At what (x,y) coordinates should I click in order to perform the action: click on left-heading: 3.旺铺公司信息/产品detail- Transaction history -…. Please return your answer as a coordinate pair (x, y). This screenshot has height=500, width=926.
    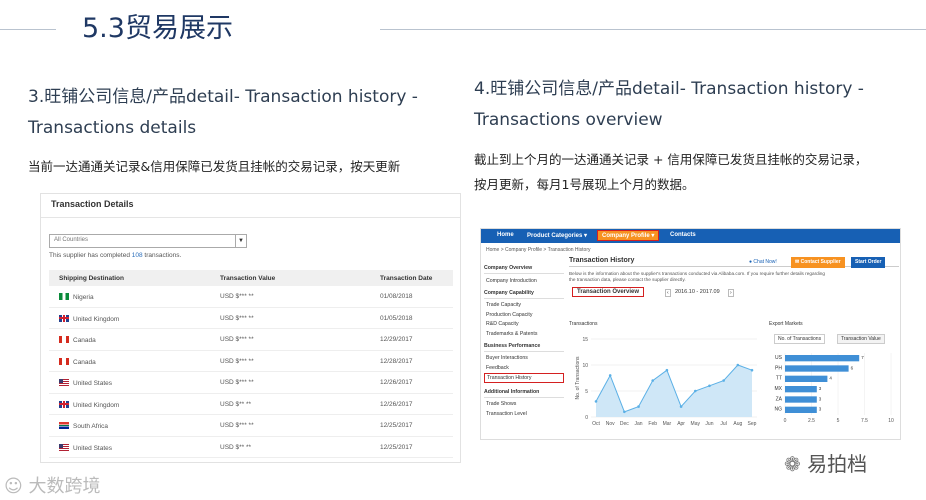
    Looking at the image, I should click on (223, 113).